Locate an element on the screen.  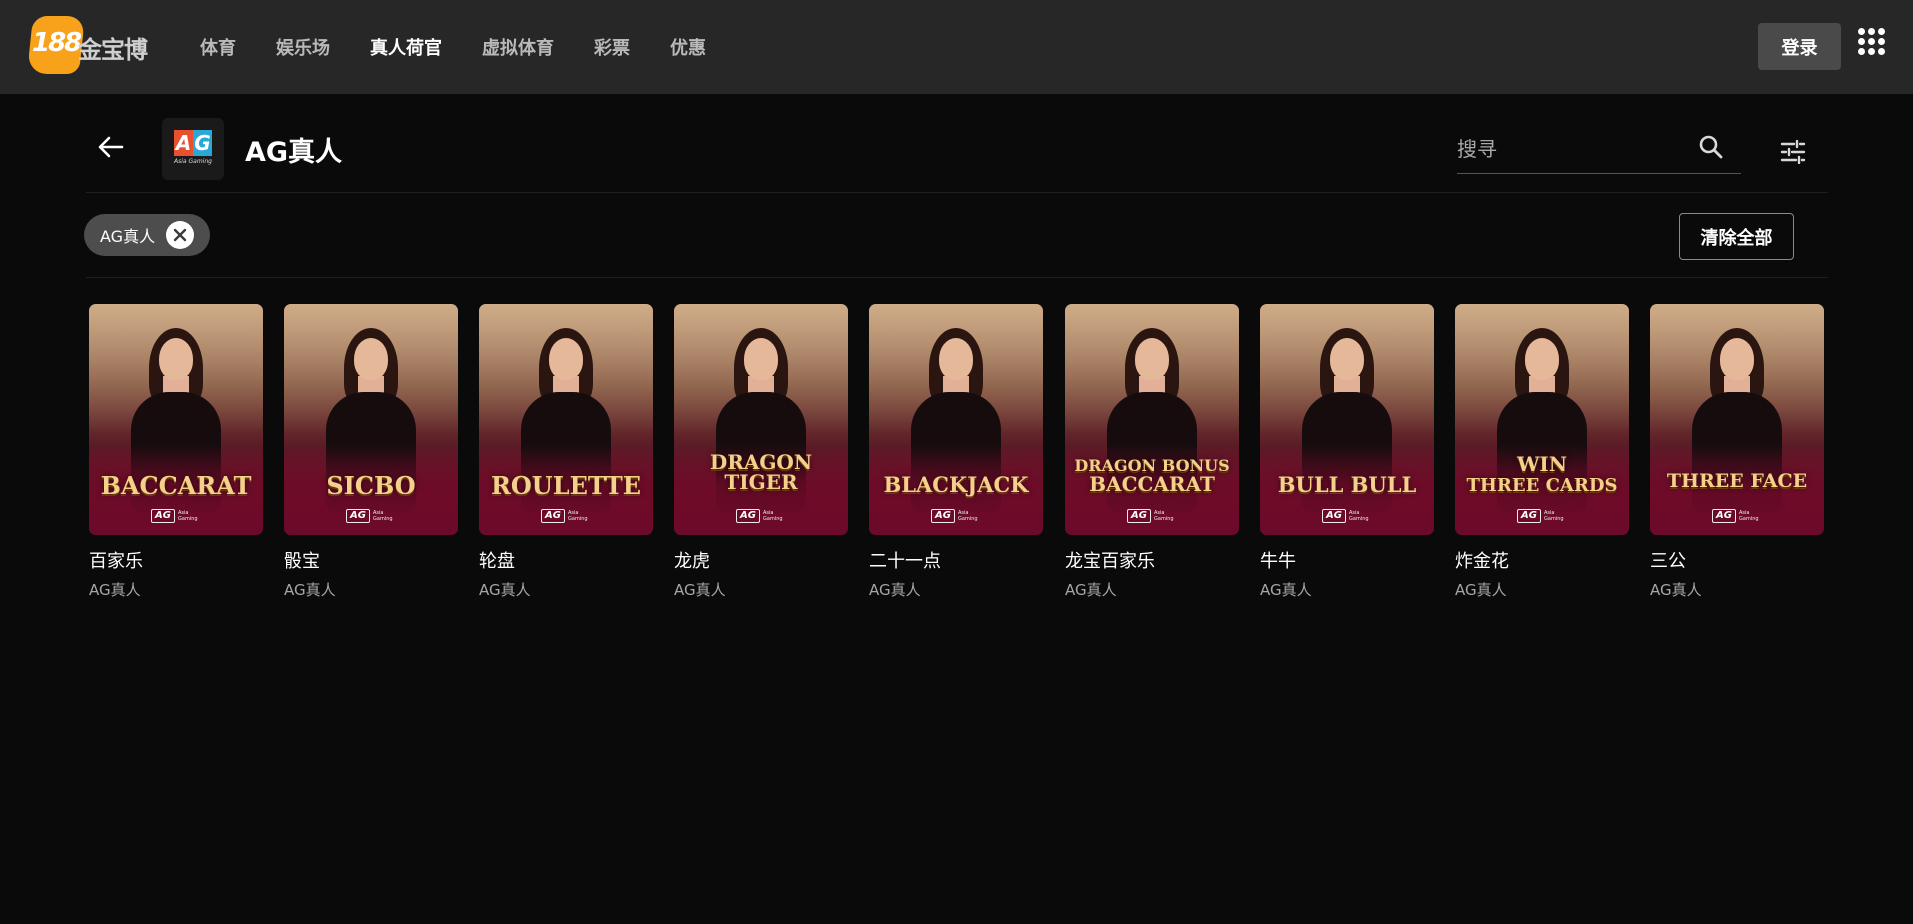
game-title: 牛牛 is located at coordinates (1347, 560).